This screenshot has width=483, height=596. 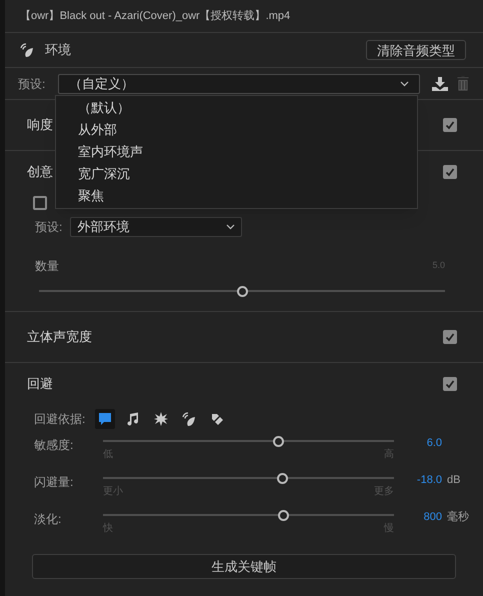 I want to click on preset-dropdown: 外部环境, so click(x=156, y=227).